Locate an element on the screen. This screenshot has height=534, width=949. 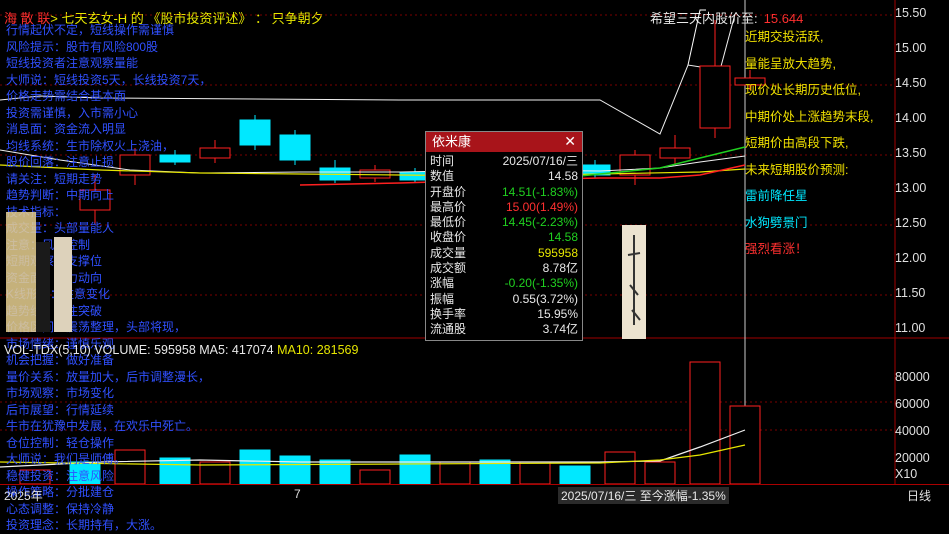
calligraphy-image is located at coordinates (634, 282).